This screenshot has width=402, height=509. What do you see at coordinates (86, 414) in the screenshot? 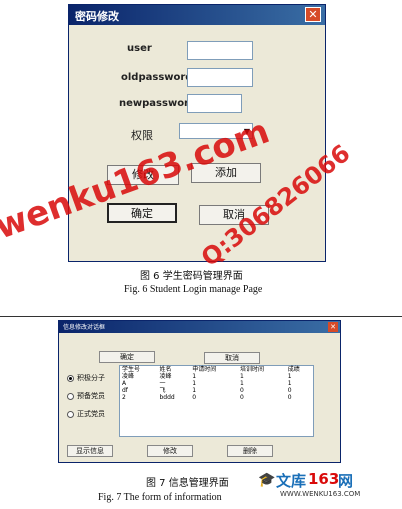
I see `radio-full-member: 正式党员` at bounding box center [86, 414].